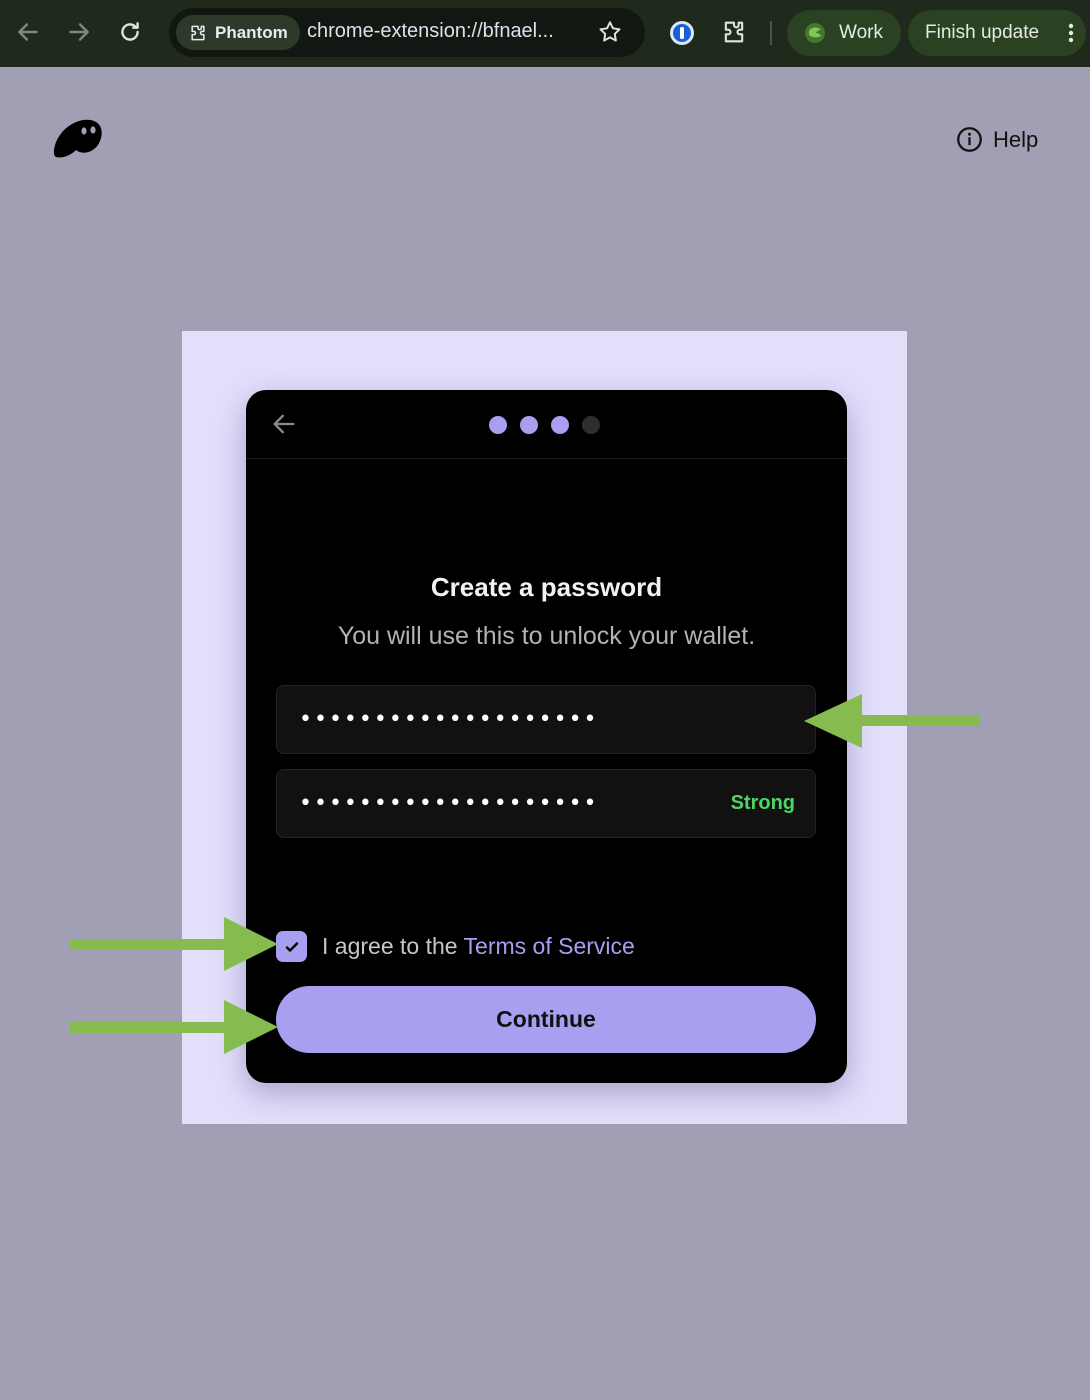 This screenshot has width=1090, height=1400. I want to click on confirm-password-field: Strong, so click(546, 803).